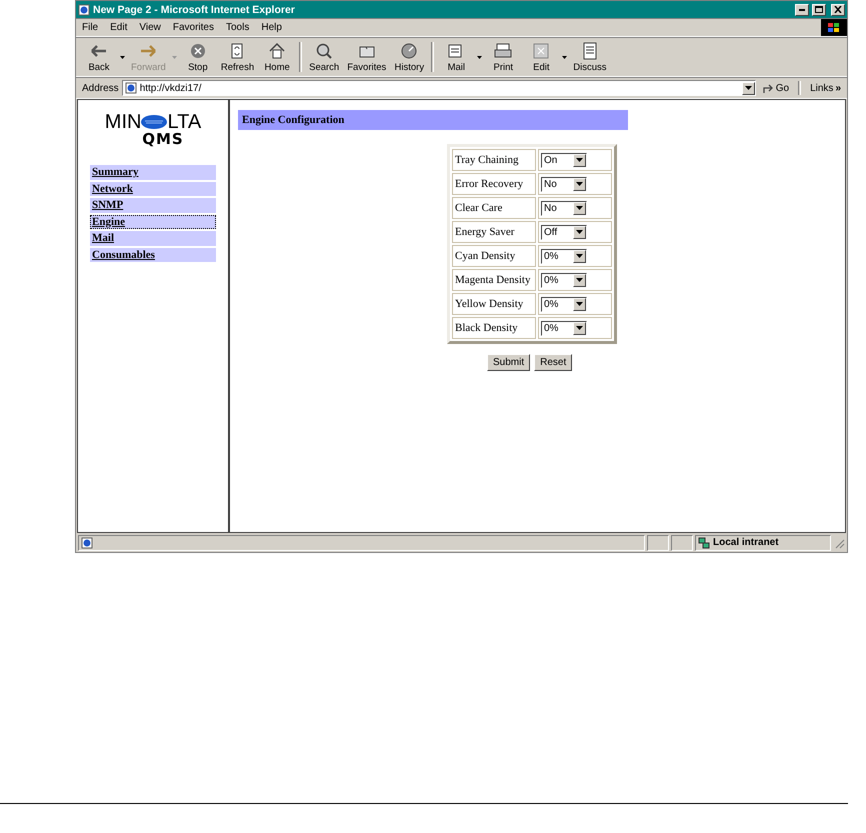 The width and height of the screenshot is (866, 833). What do you see at coordinates (494, 304) in the screenshot?
I see `setting-label: Yellow Density` at bounding box center [494, 304].